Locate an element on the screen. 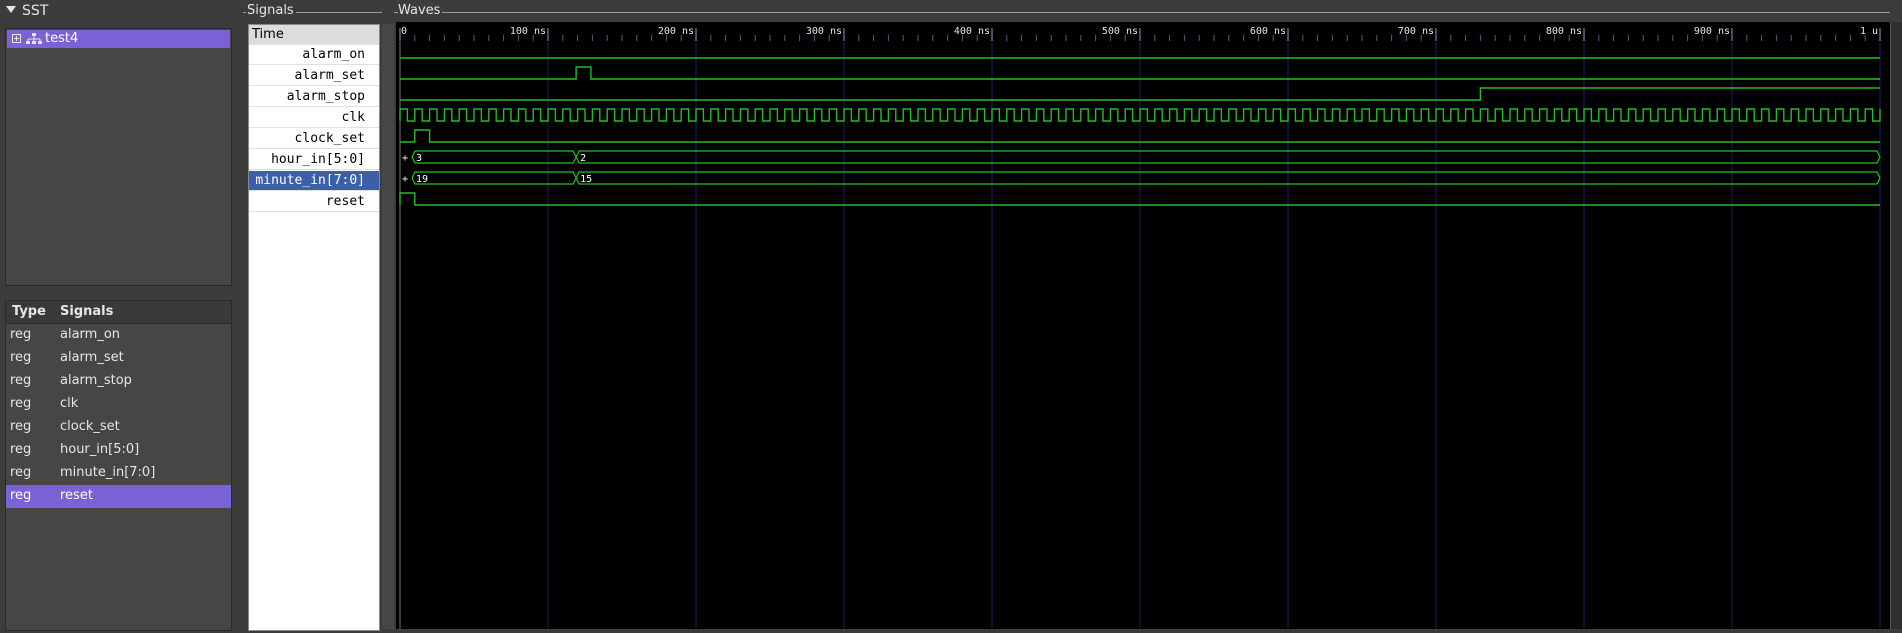 The image size is (1902, 633). signal-name: clk is located at coordinates (69, 403).